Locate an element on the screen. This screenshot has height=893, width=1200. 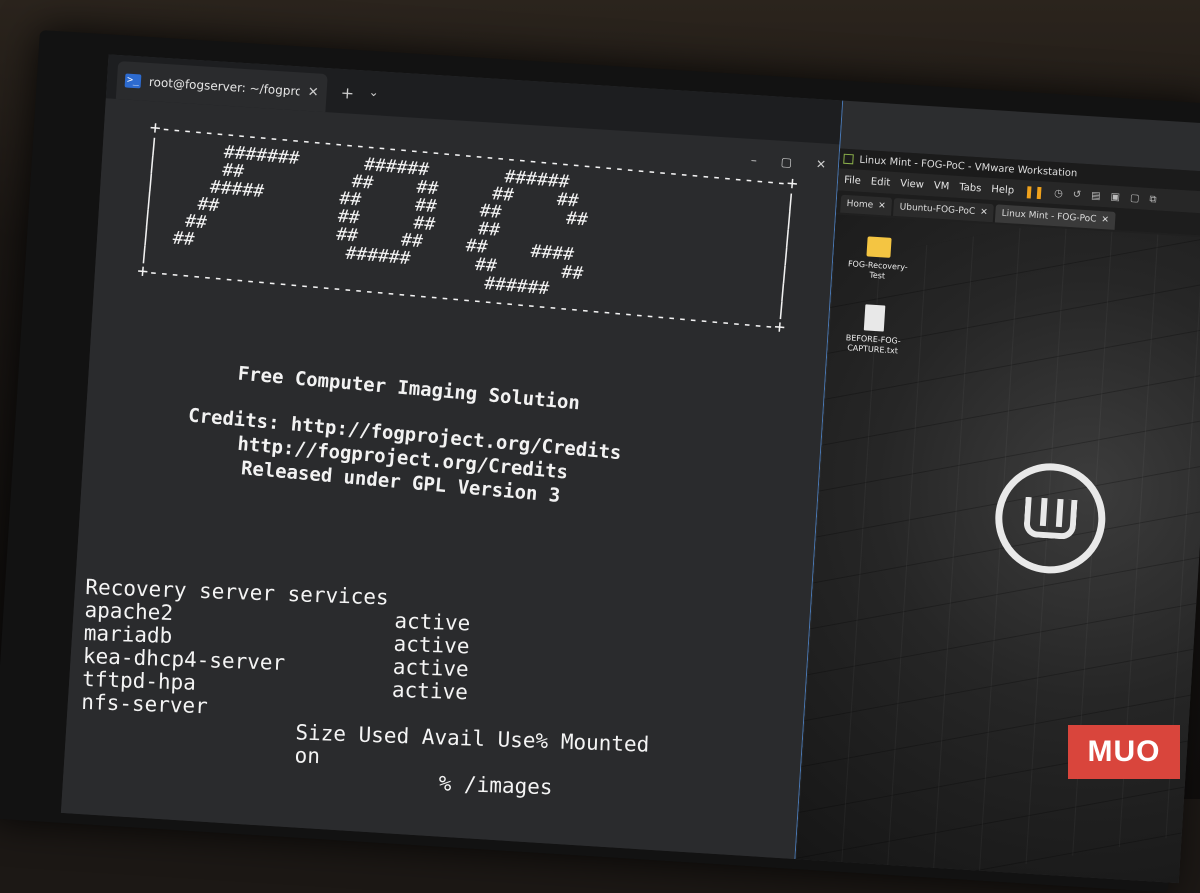
text-file-icon is located at coordinates (874, 318).